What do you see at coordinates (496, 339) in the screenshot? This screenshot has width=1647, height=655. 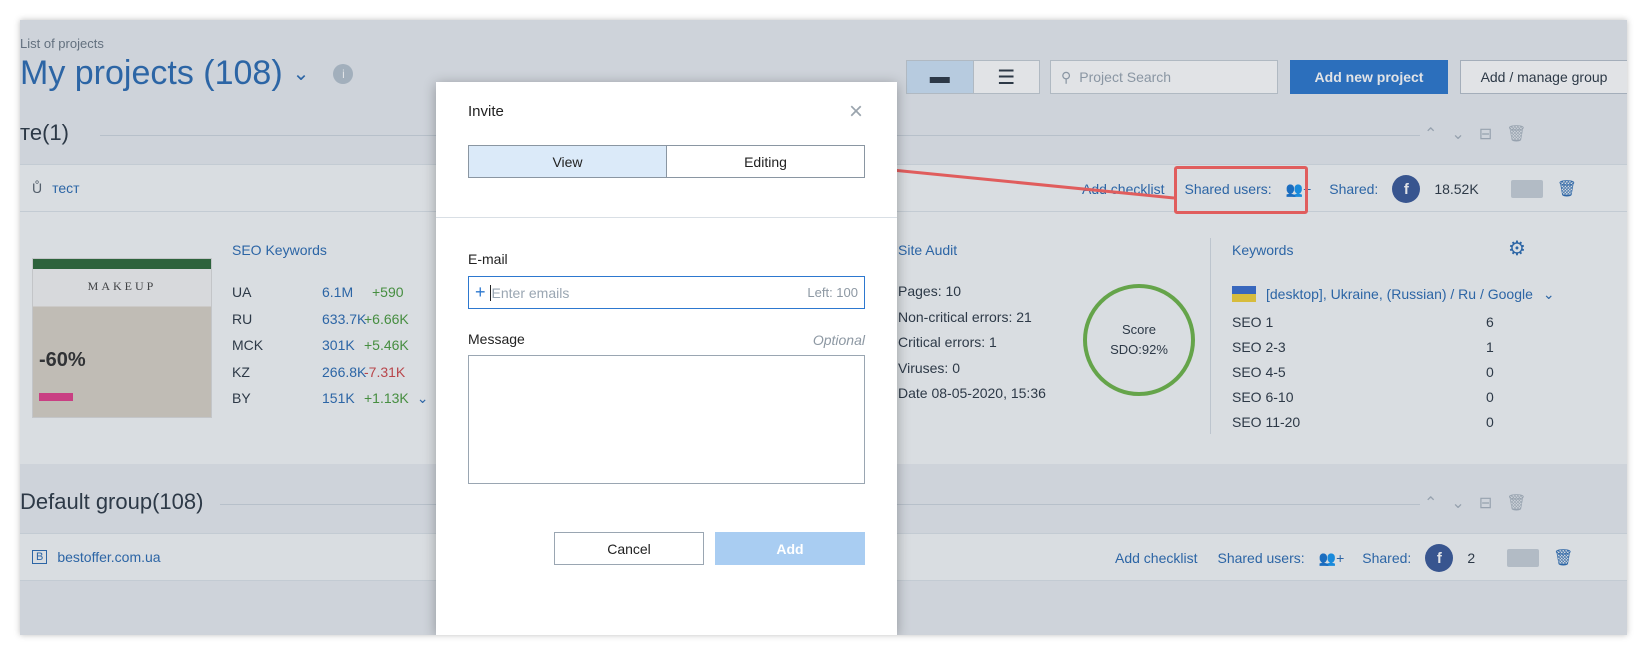 I see `message-label: Message` at bounding box center [496, 339].